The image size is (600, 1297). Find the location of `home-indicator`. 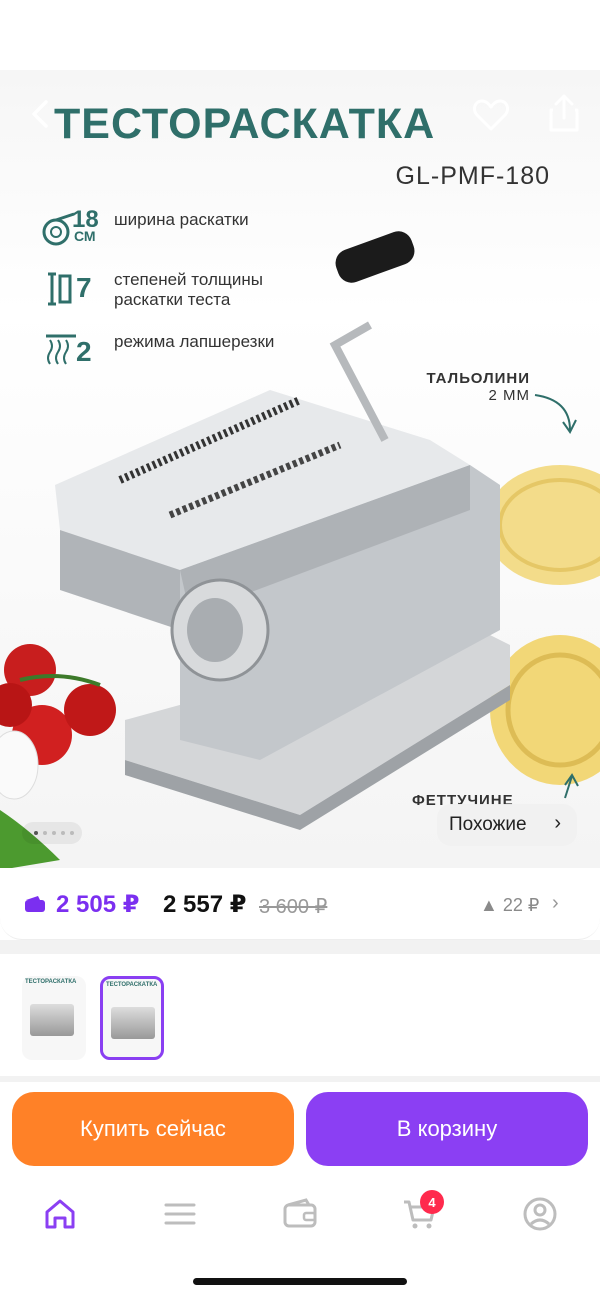

home-indicator is located at coordinates (300, 1281).